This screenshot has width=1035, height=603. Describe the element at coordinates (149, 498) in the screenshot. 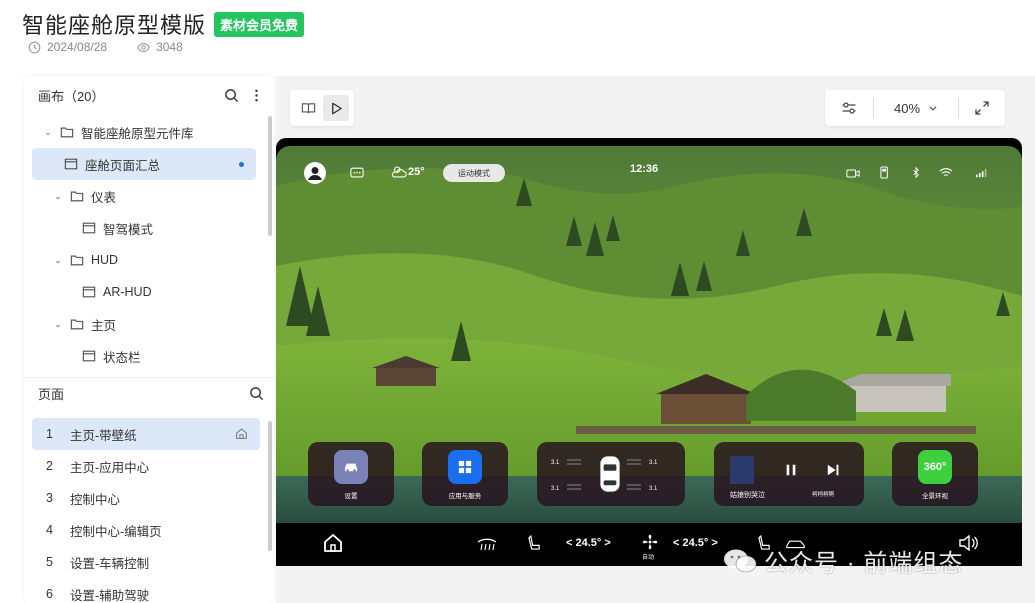

I see `page-list-item: 3 控制中心` at that location.